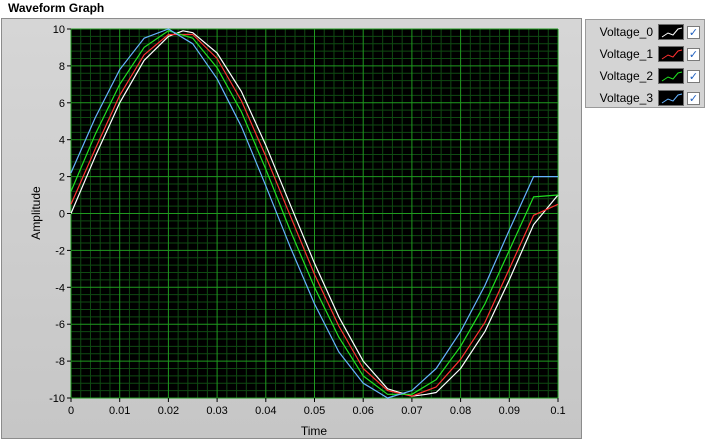  Describe the element at coordinates (626, 54) in the screenshot. I see `legend-label: Voltage_1` at that location.